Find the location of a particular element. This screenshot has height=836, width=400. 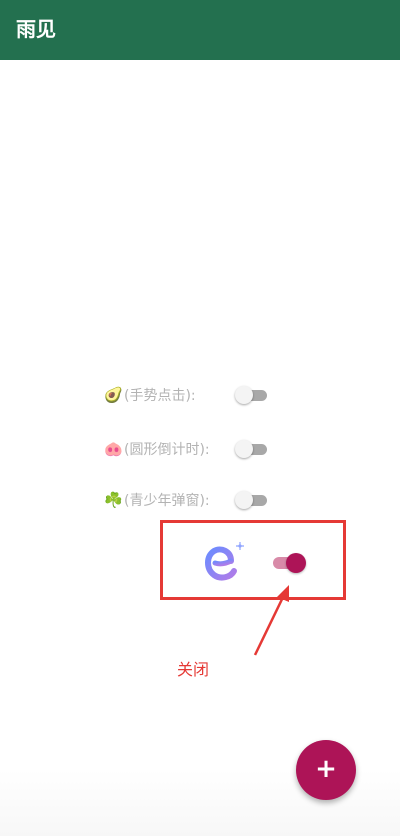

setting-label: (青少年弹窗): is located at coordinates (167, 501).